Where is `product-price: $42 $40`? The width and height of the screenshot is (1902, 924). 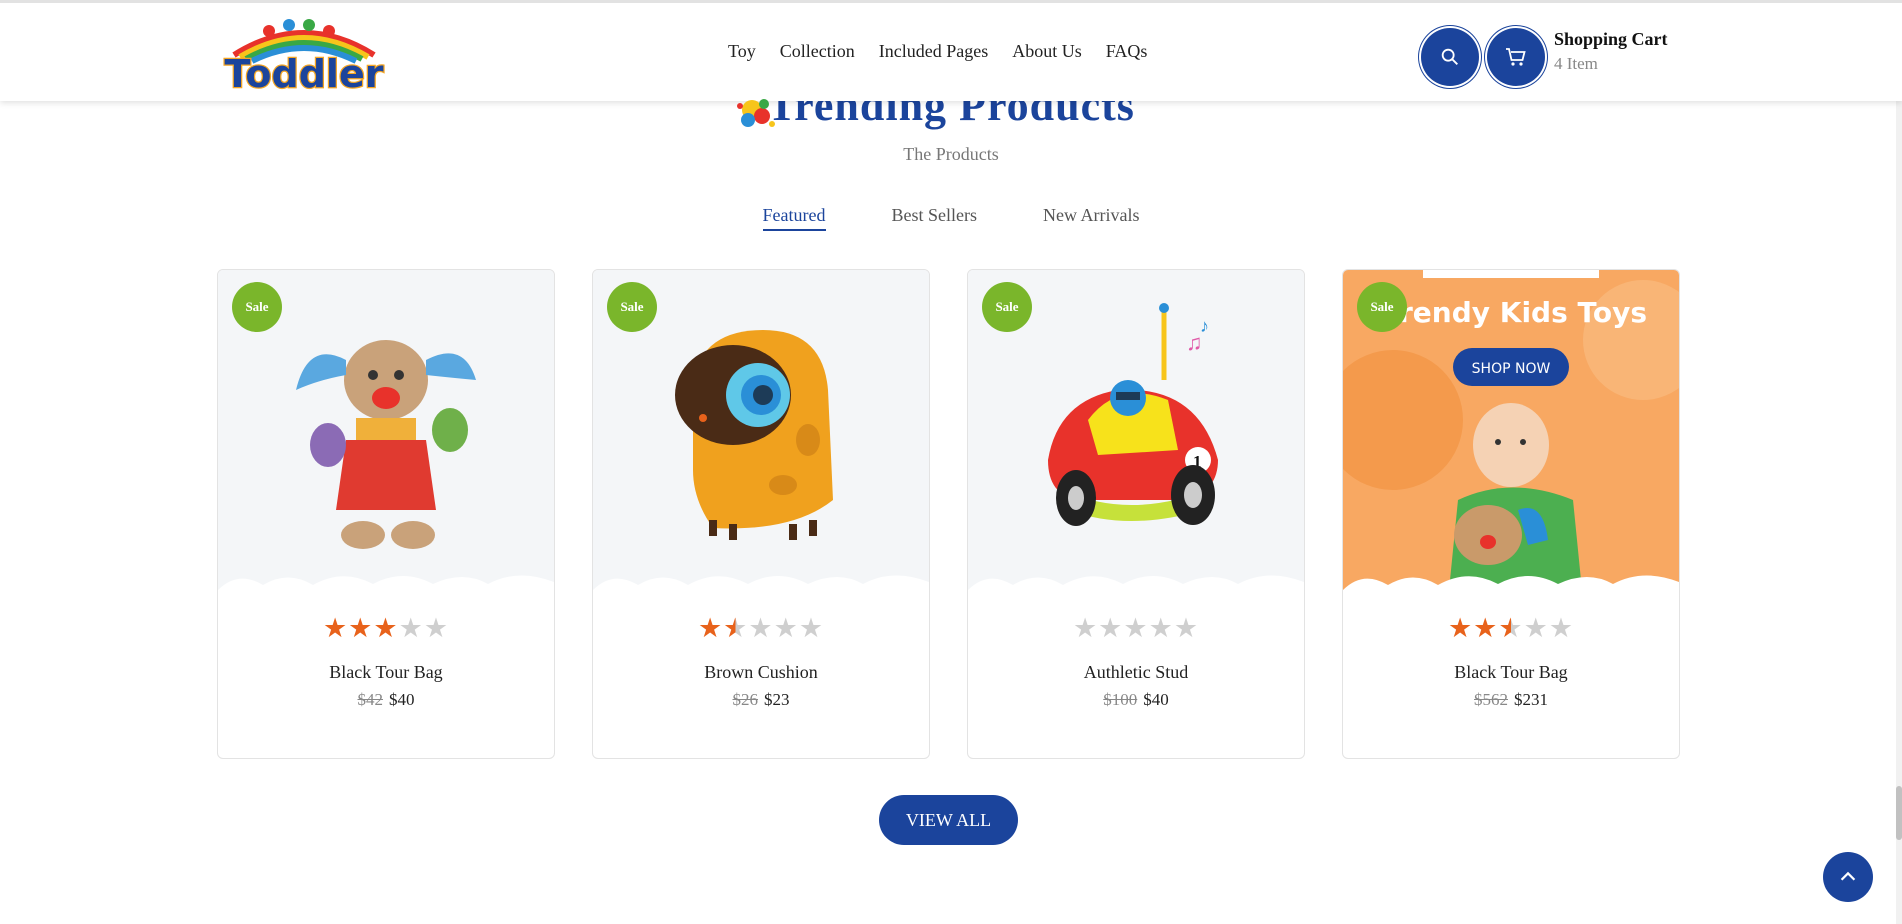 product-price: $42 $40 is located at coordinates (386, 700).